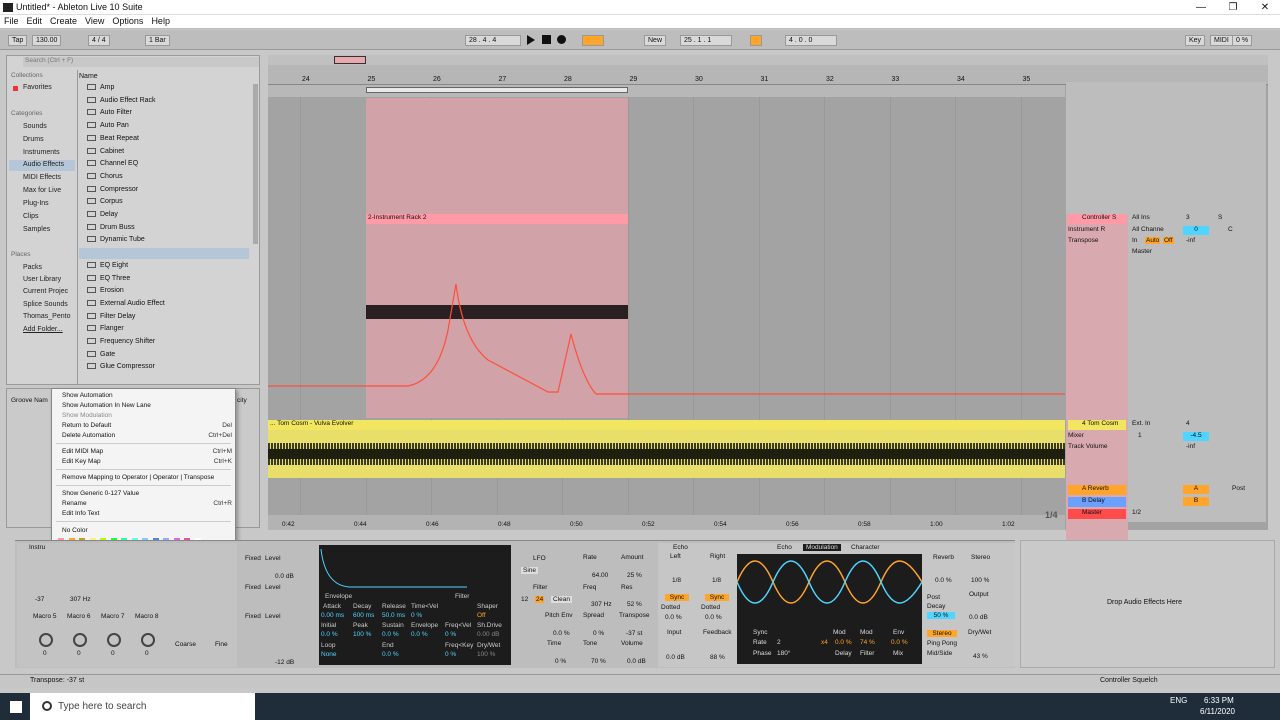 The image size is (1280, 720). Describe the element at coordinates (634, 604) in the screenshot. I see `filter-res-value: 52 %` at that location.